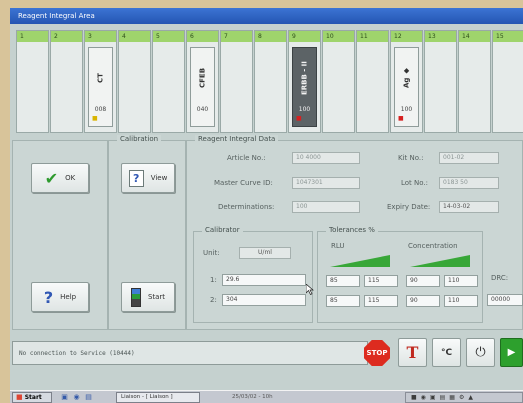 The height and width of the screenshot is (403, 523). What do you see at coordinates (134, 81) in the screenshot?
I see `reagent-position: 4` at bounding box center [134, 81].